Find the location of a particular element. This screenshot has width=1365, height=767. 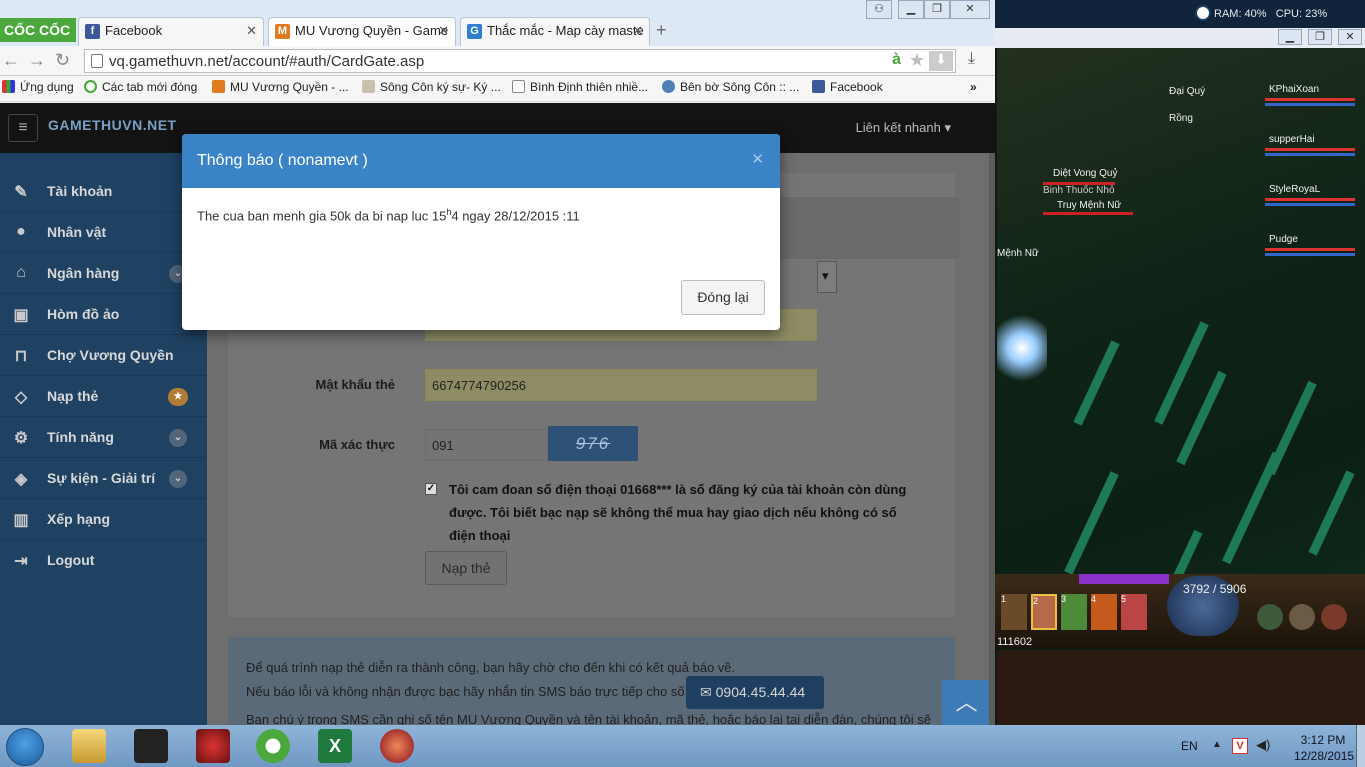

downloads-icon: ⤓ is located at coordinates (971, 59).